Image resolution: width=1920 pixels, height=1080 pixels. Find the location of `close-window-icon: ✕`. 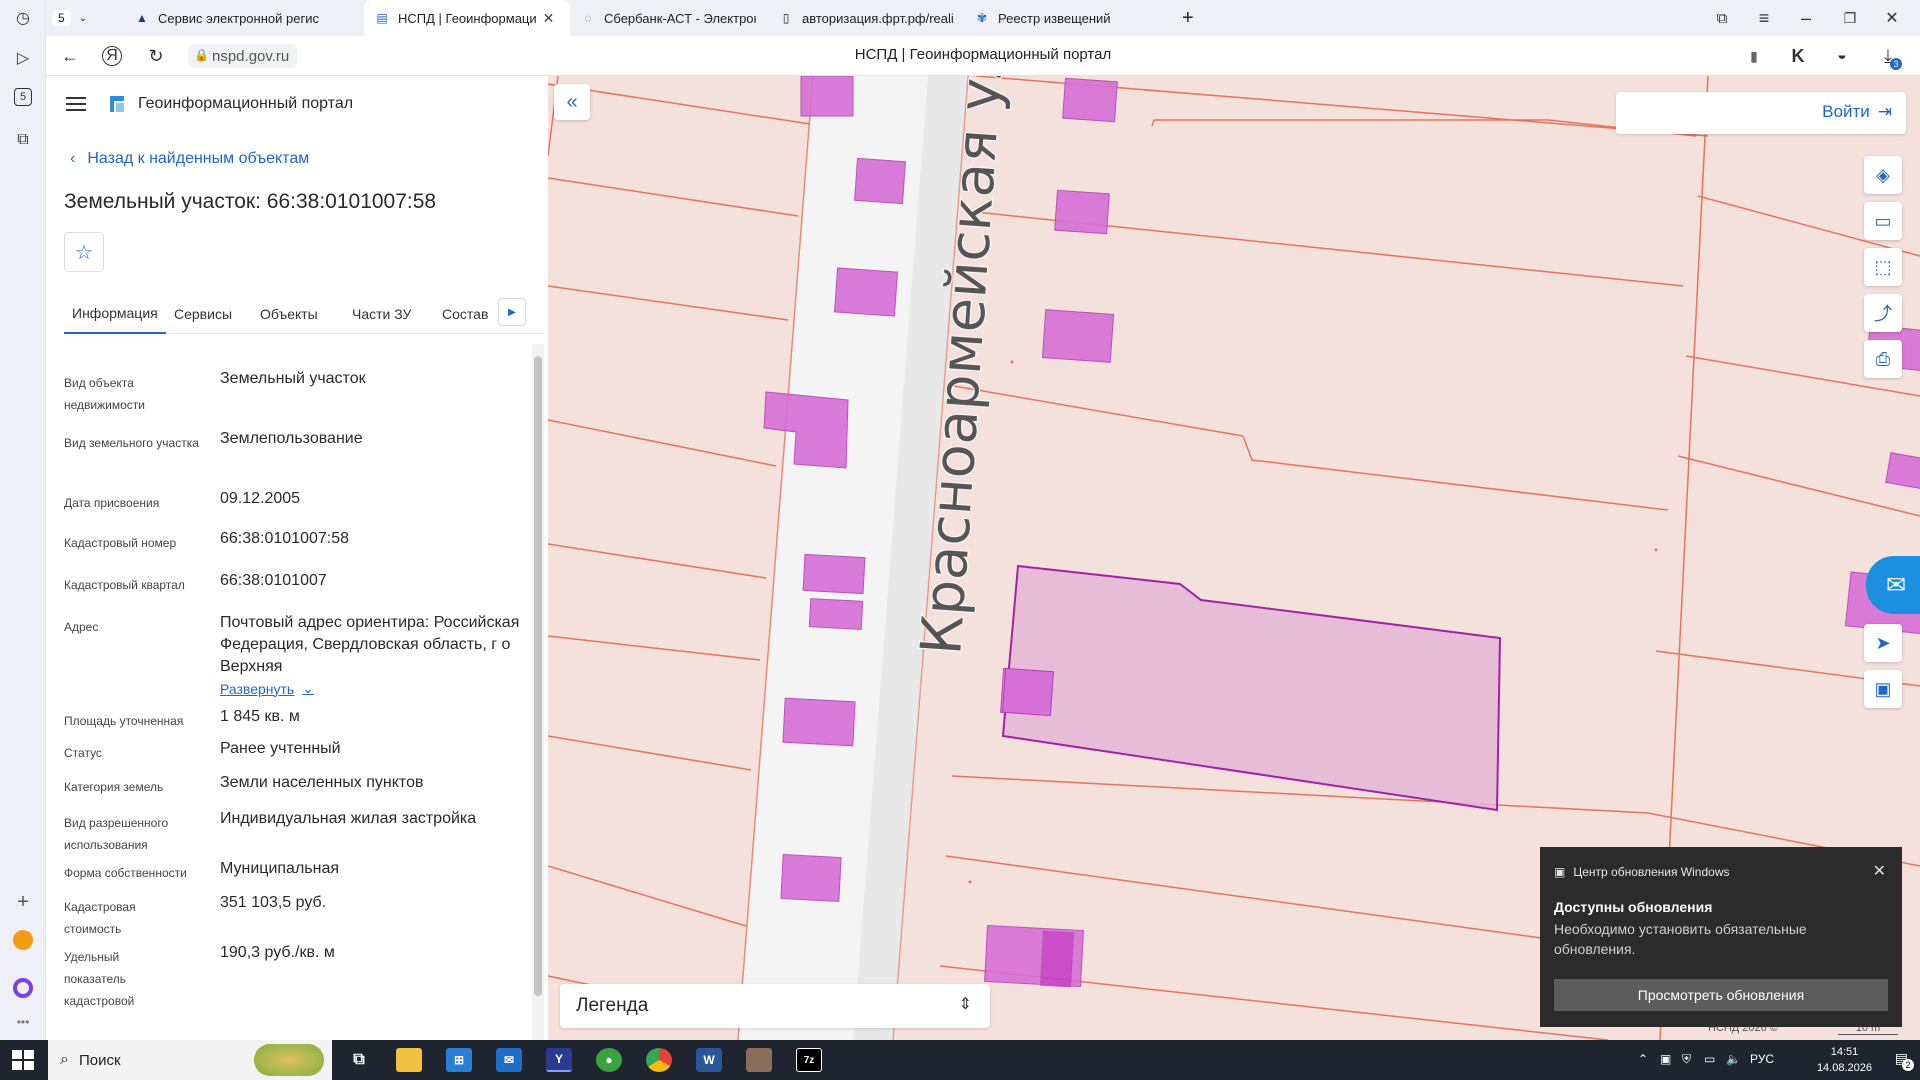

close-window-icon: ✕ is located at coordinates (1892, 18).